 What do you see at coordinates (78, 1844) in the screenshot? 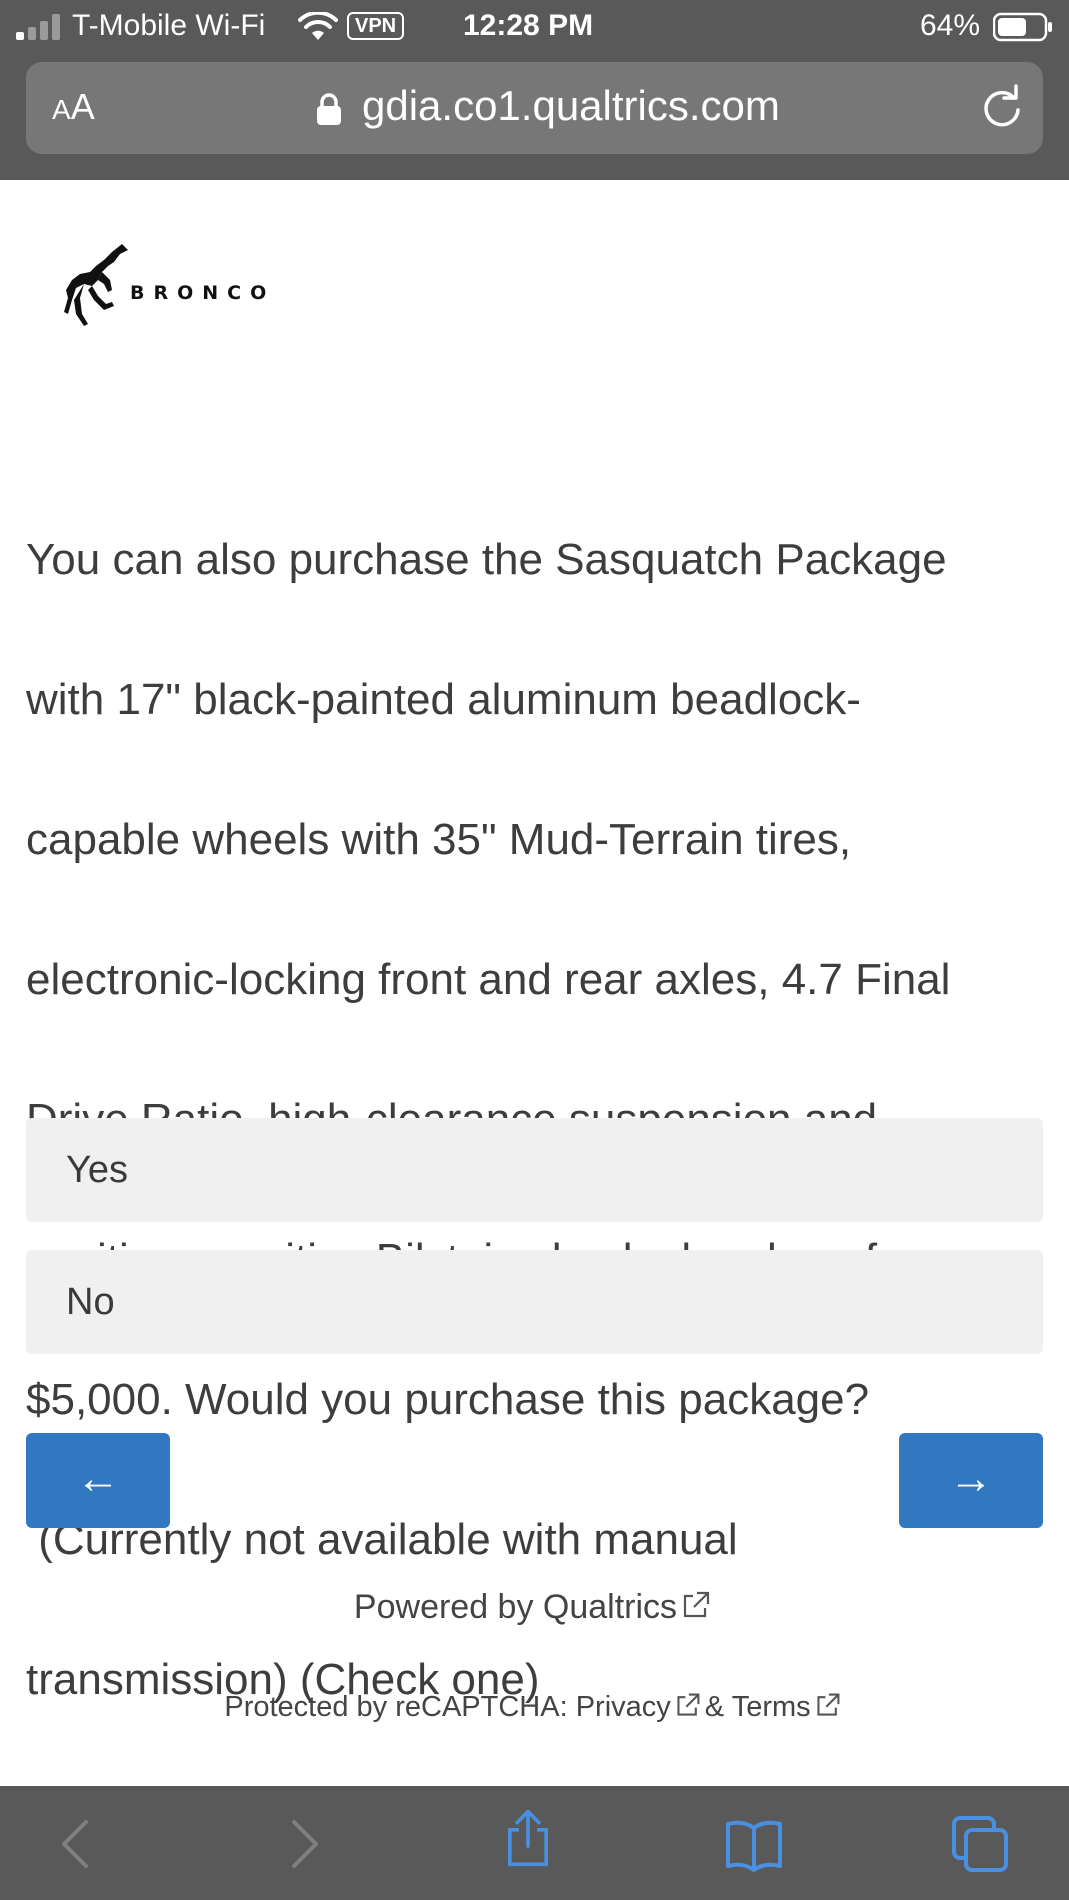
I see `back-icon` at bounding box center [78, 1844].